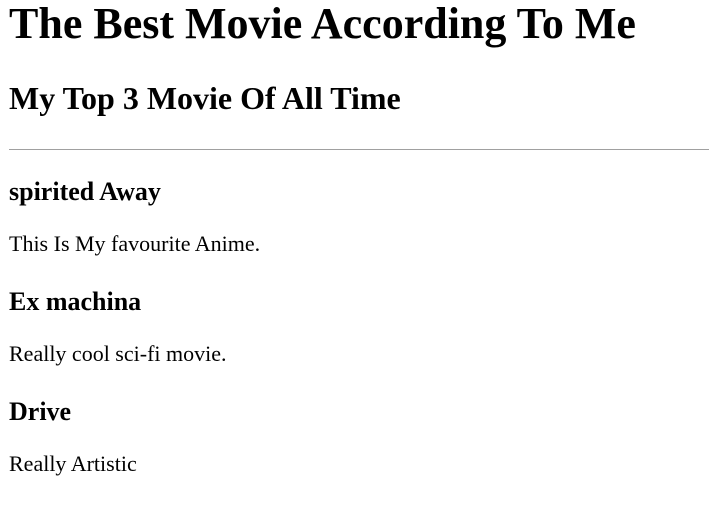 The width and height of the screenshot is (709, 510). What do you see at coordinates (73, 463) in the screenshot?
I see `movie-description: Really Artistic` at bounding box center [73, 463].